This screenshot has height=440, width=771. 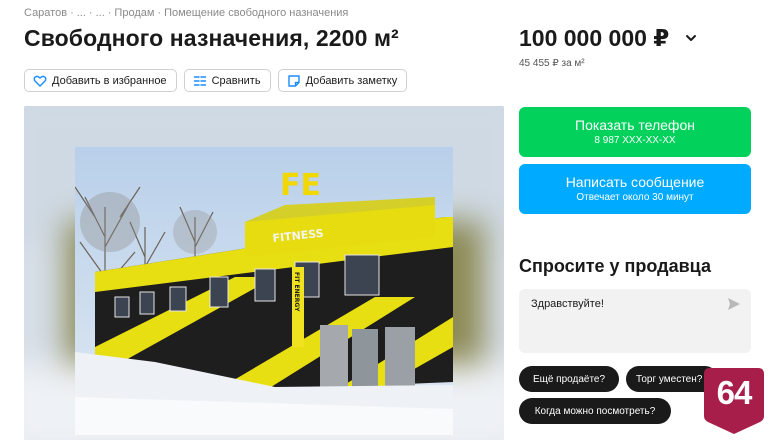 I want to click on add-to-favorites-label: Добавить в избранное, so click(x=109, y=80).